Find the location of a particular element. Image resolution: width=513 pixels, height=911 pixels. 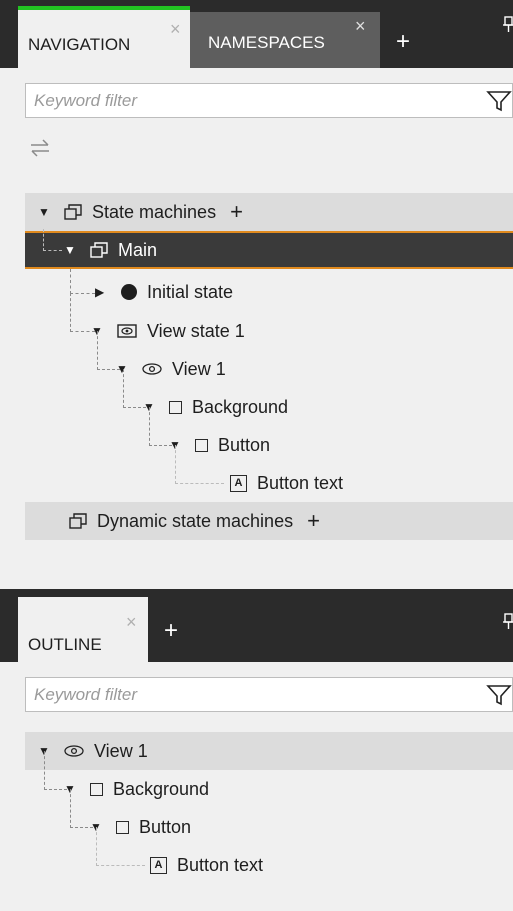

tab-navigation: NAVIGATION × is located at coordinates (104, 37).